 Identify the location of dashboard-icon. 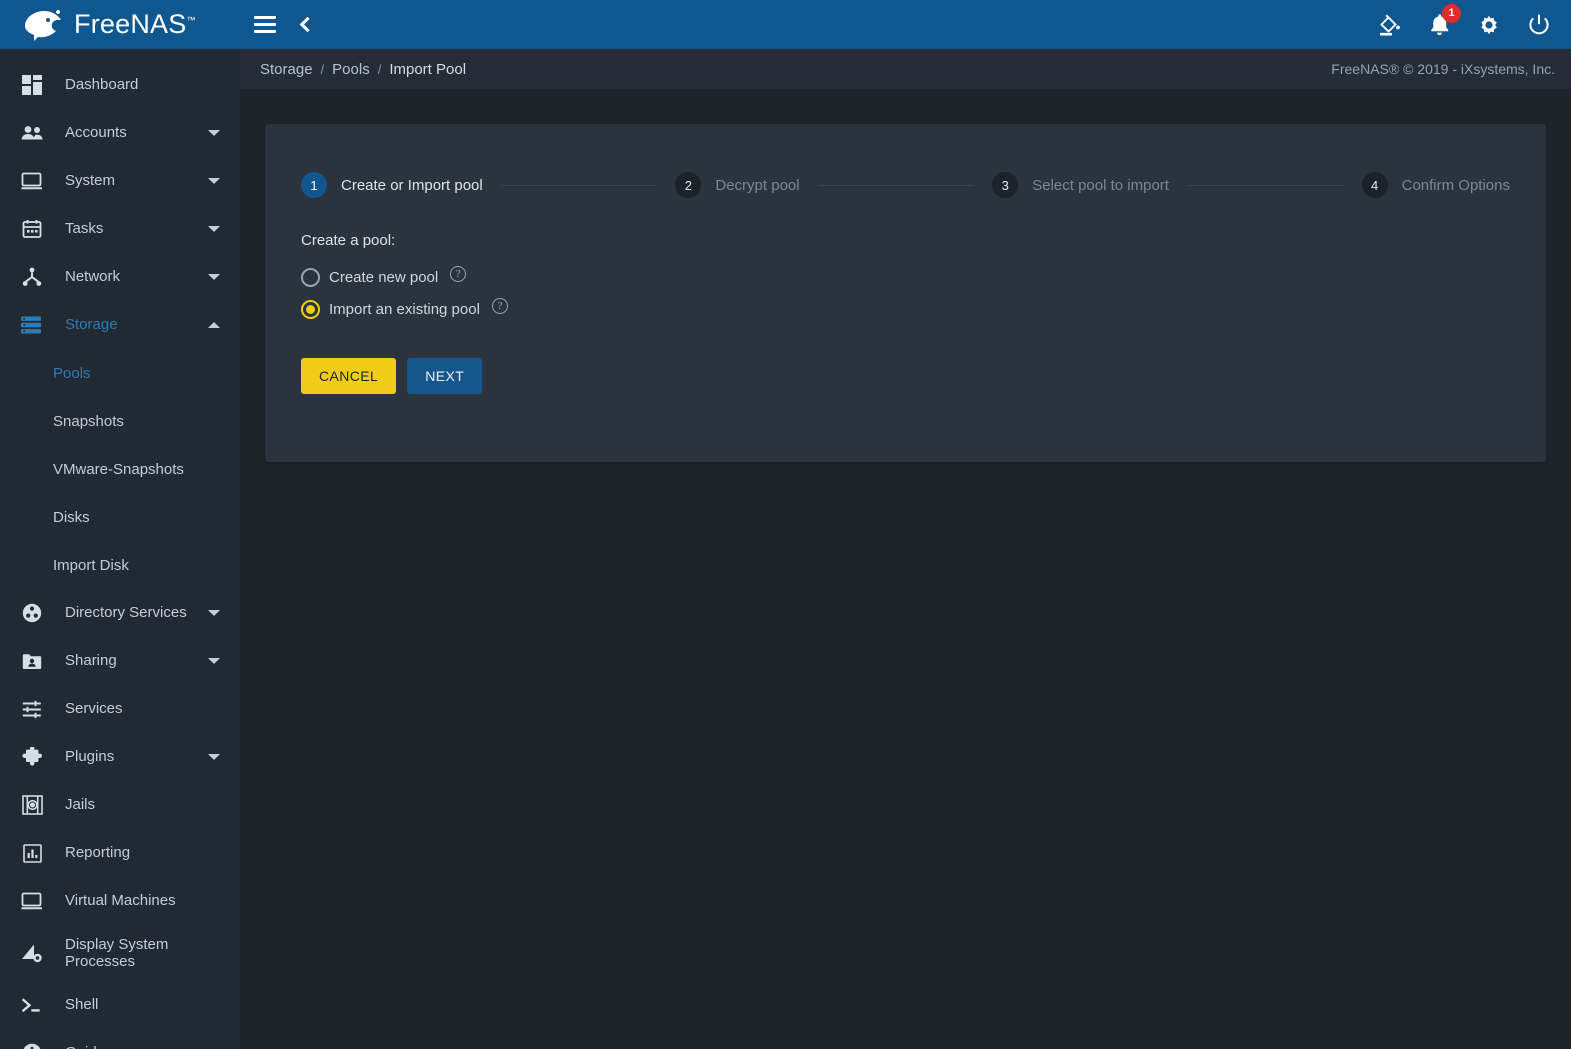
(32, 85).